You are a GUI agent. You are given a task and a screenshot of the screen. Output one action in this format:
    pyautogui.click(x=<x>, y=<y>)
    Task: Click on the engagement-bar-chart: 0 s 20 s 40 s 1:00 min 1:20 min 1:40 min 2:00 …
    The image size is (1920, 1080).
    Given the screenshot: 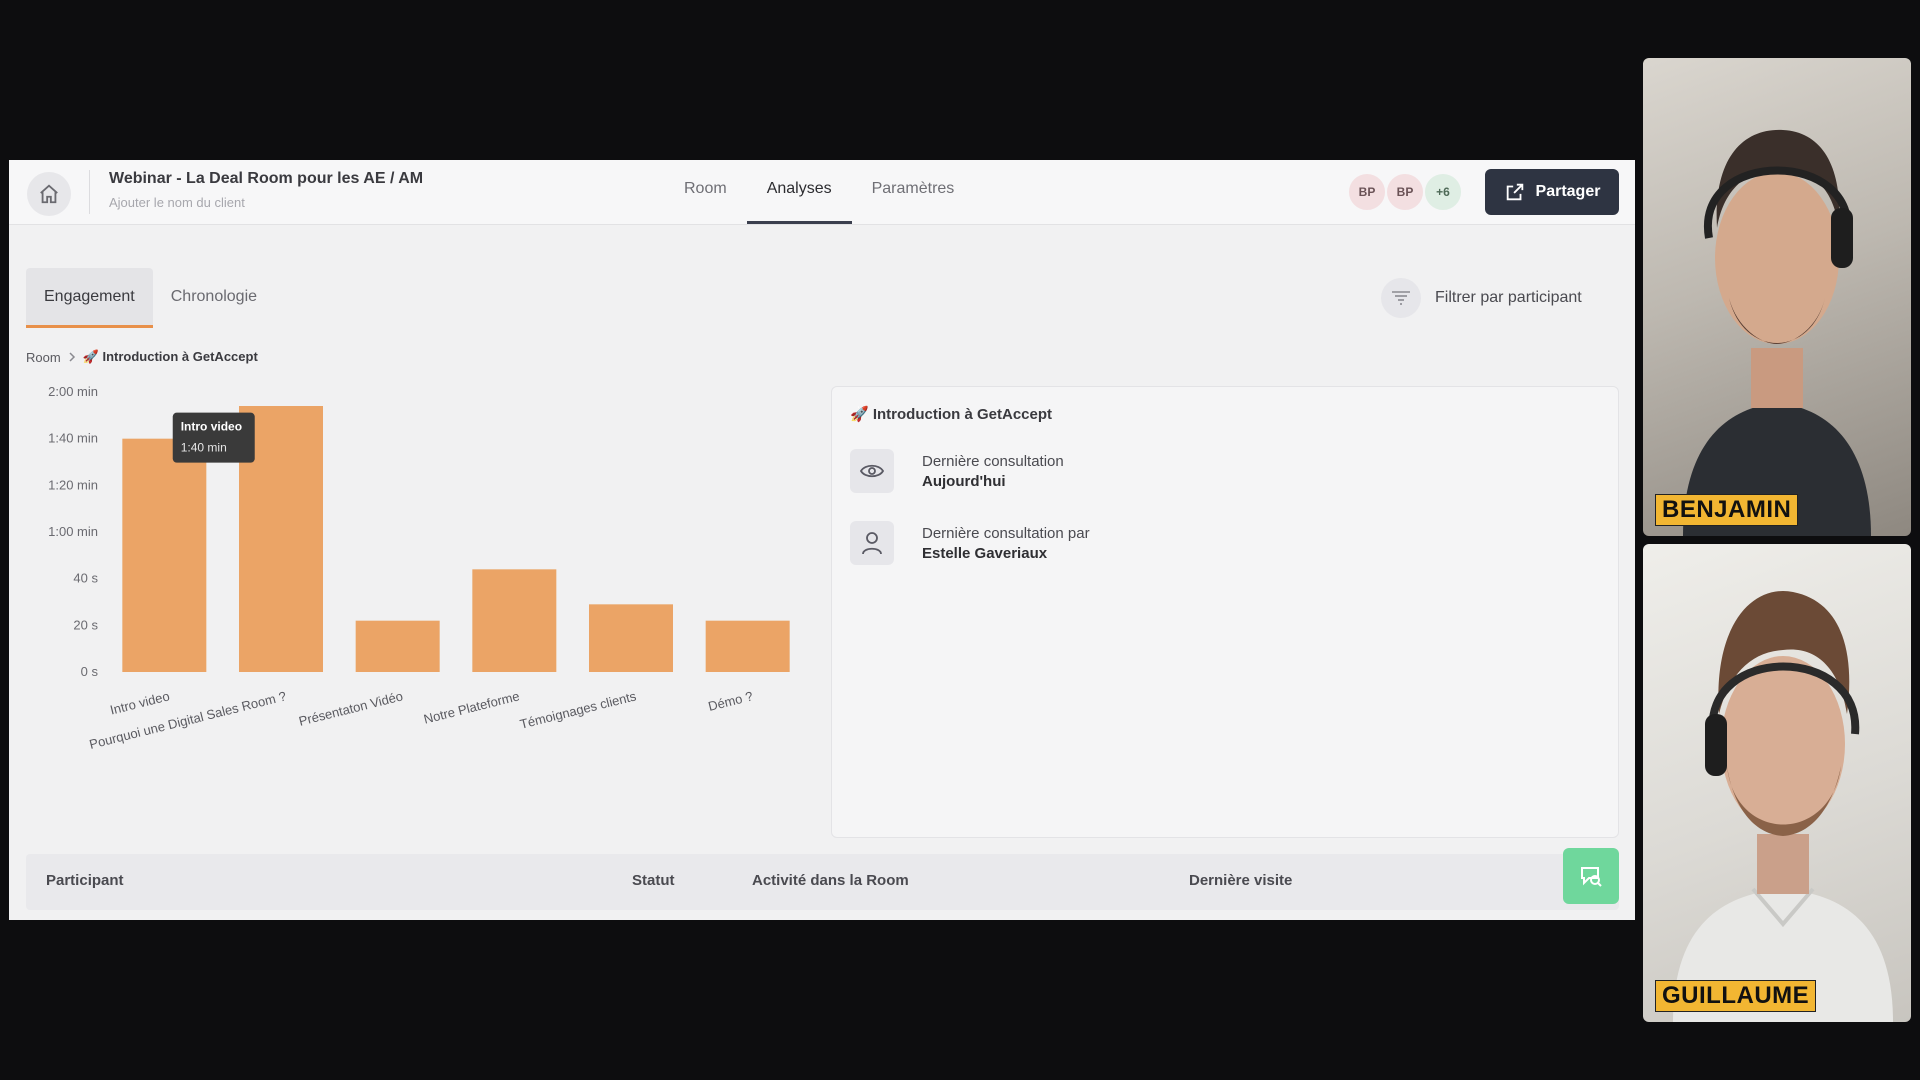 What is the action you would take?
    pyautogui.click(x=419, y=568)
    